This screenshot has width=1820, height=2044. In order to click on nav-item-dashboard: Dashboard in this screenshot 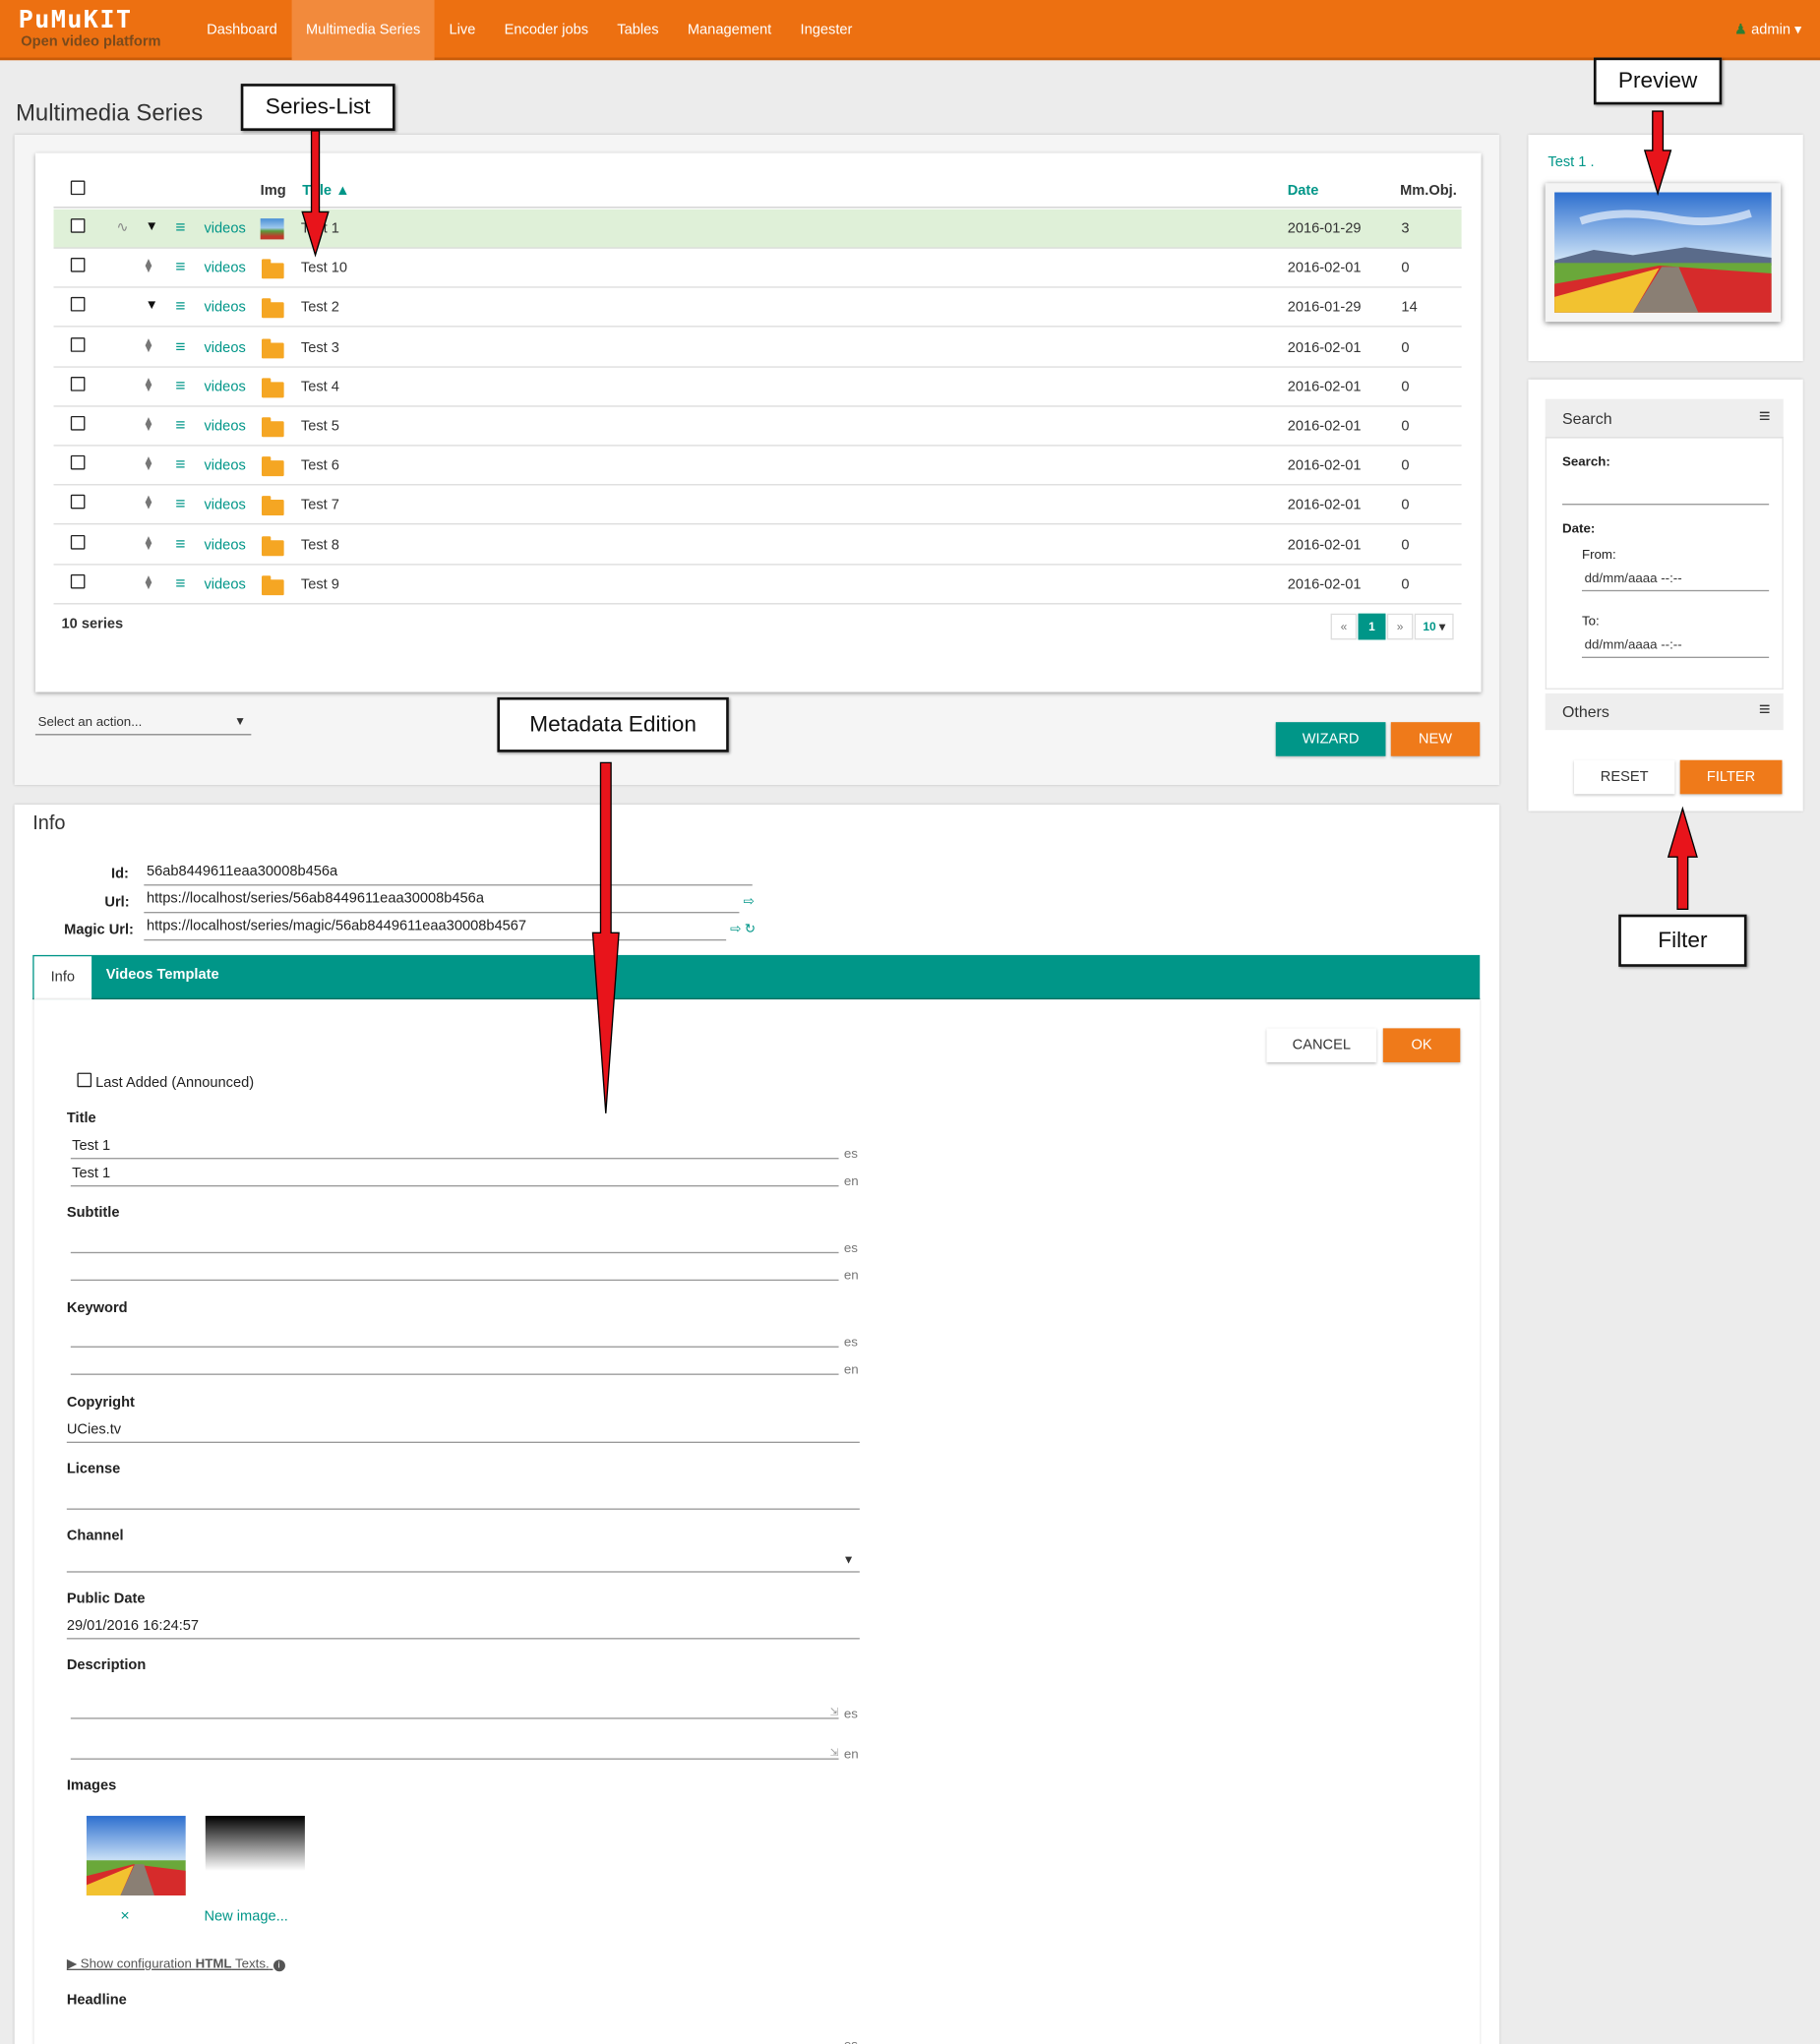, I will do `click(242, 30)`.